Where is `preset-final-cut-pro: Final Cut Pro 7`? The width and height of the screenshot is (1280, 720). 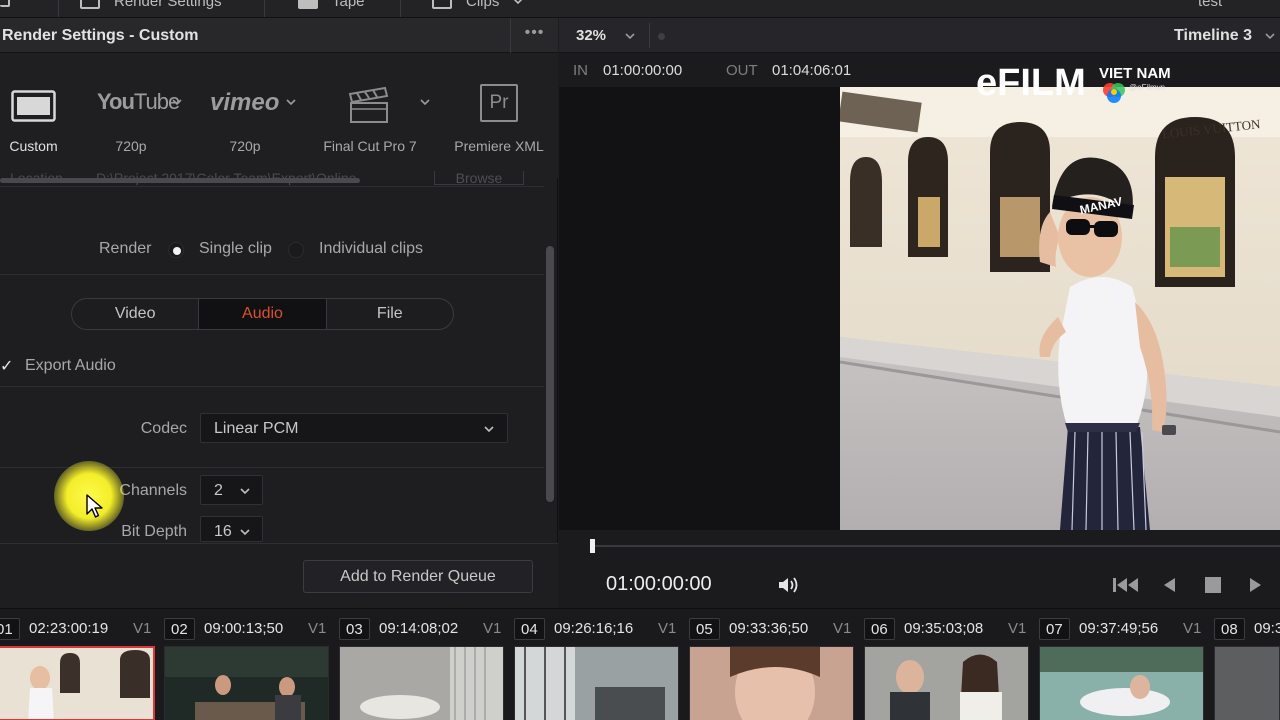
preset-final-cut-pro: Final Cut Pro 7 is located at coordinates (376, 115).